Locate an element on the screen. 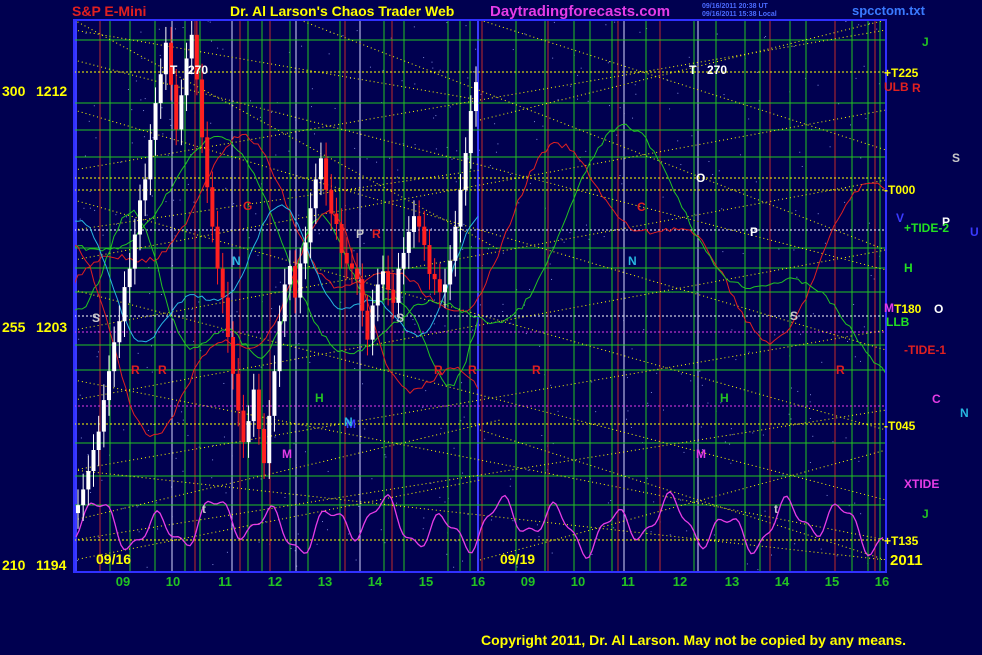 This screenshot has width=982, height=655. data-file-name: spcctom.txt is located at coordinates (889, 10).